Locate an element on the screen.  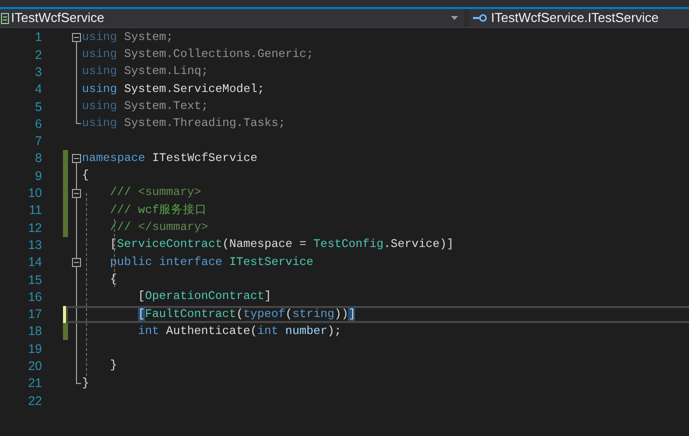
code-line: int Authenticate(int number); is located at coordinates (239, 332).